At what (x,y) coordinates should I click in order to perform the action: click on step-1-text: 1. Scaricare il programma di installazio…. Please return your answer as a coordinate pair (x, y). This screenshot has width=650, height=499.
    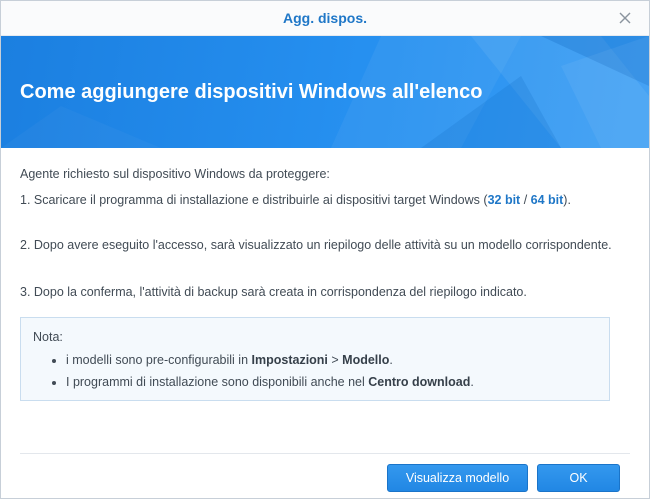
    Looking at the image, I should click on (254, 200).